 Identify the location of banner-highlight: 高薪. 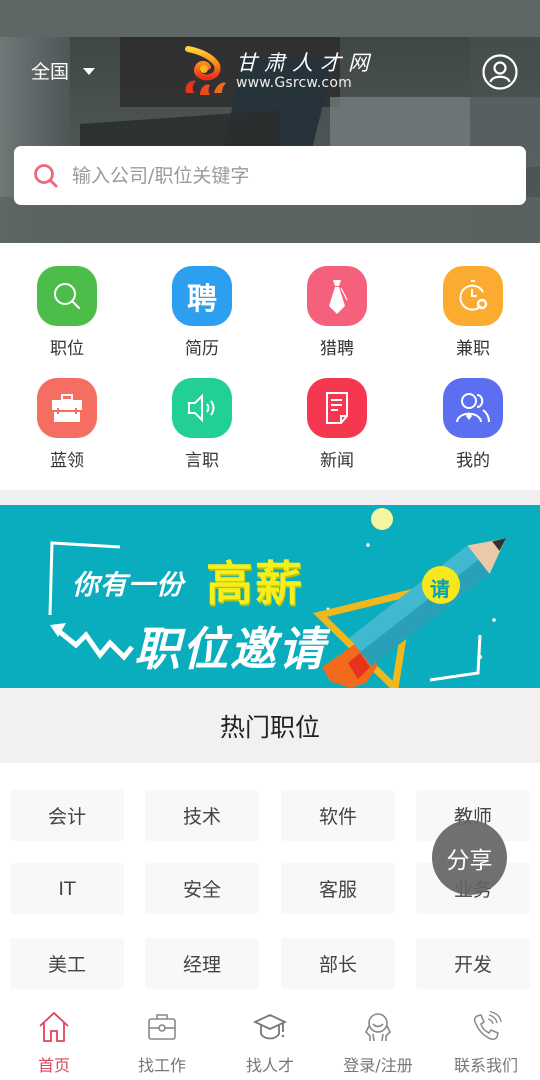
(255, 584).